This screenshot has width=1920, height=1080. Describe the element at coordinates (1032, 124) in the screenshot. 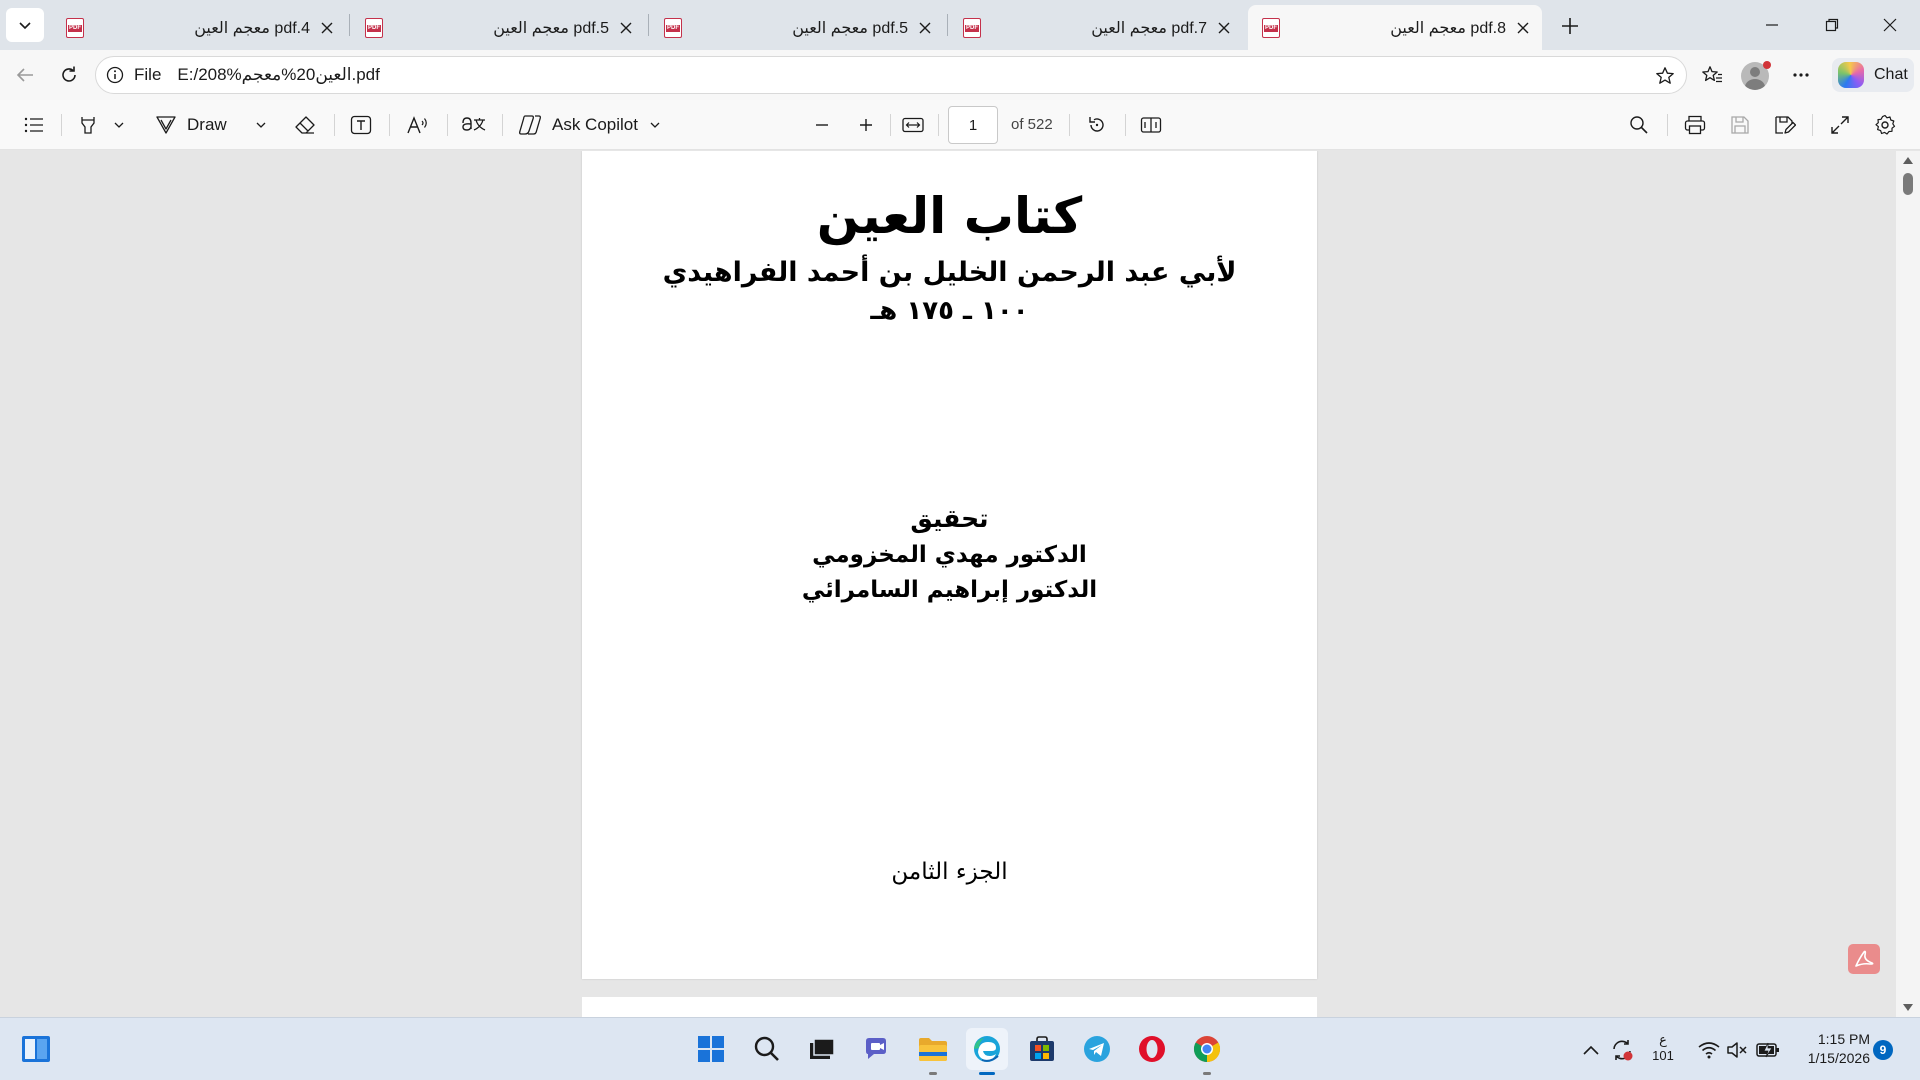

I see `page-total-label: of 522` at that location.